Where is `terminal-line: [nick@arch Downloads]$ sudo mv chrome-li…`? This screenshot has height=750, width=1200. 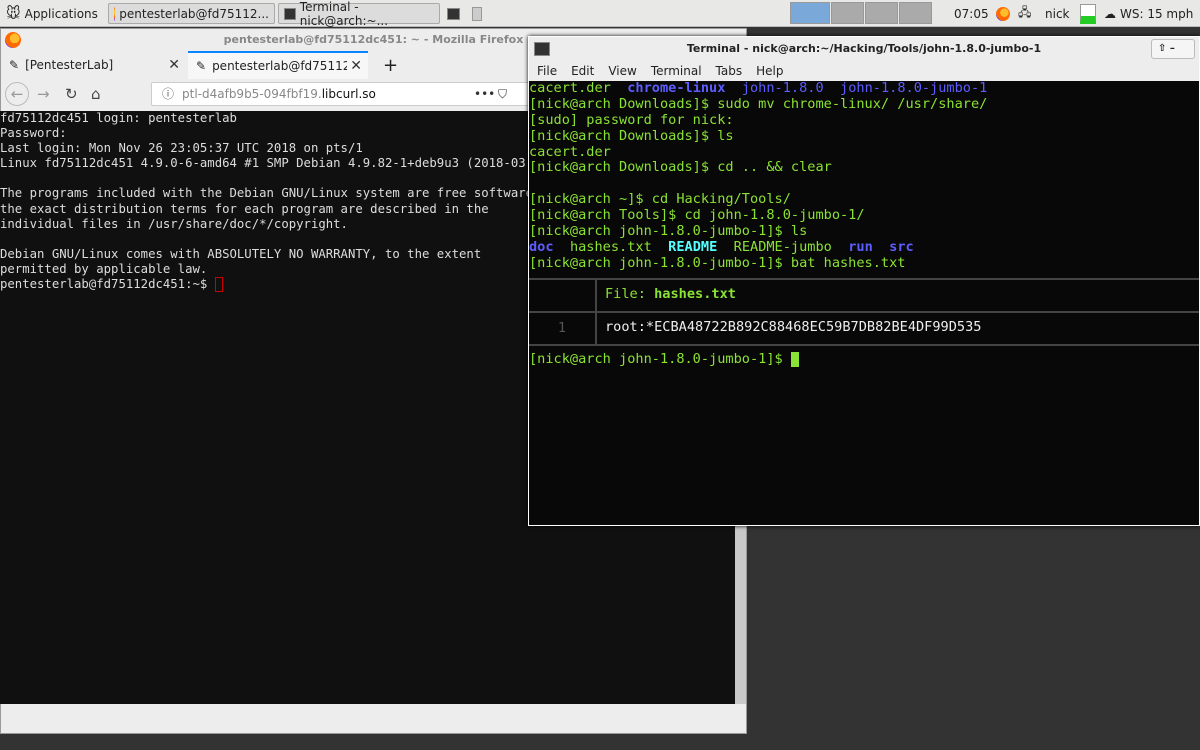 terminal-line: [nick@arch Downloads]$ sudo mv chrome-li… is located at coordinates (758, 103).